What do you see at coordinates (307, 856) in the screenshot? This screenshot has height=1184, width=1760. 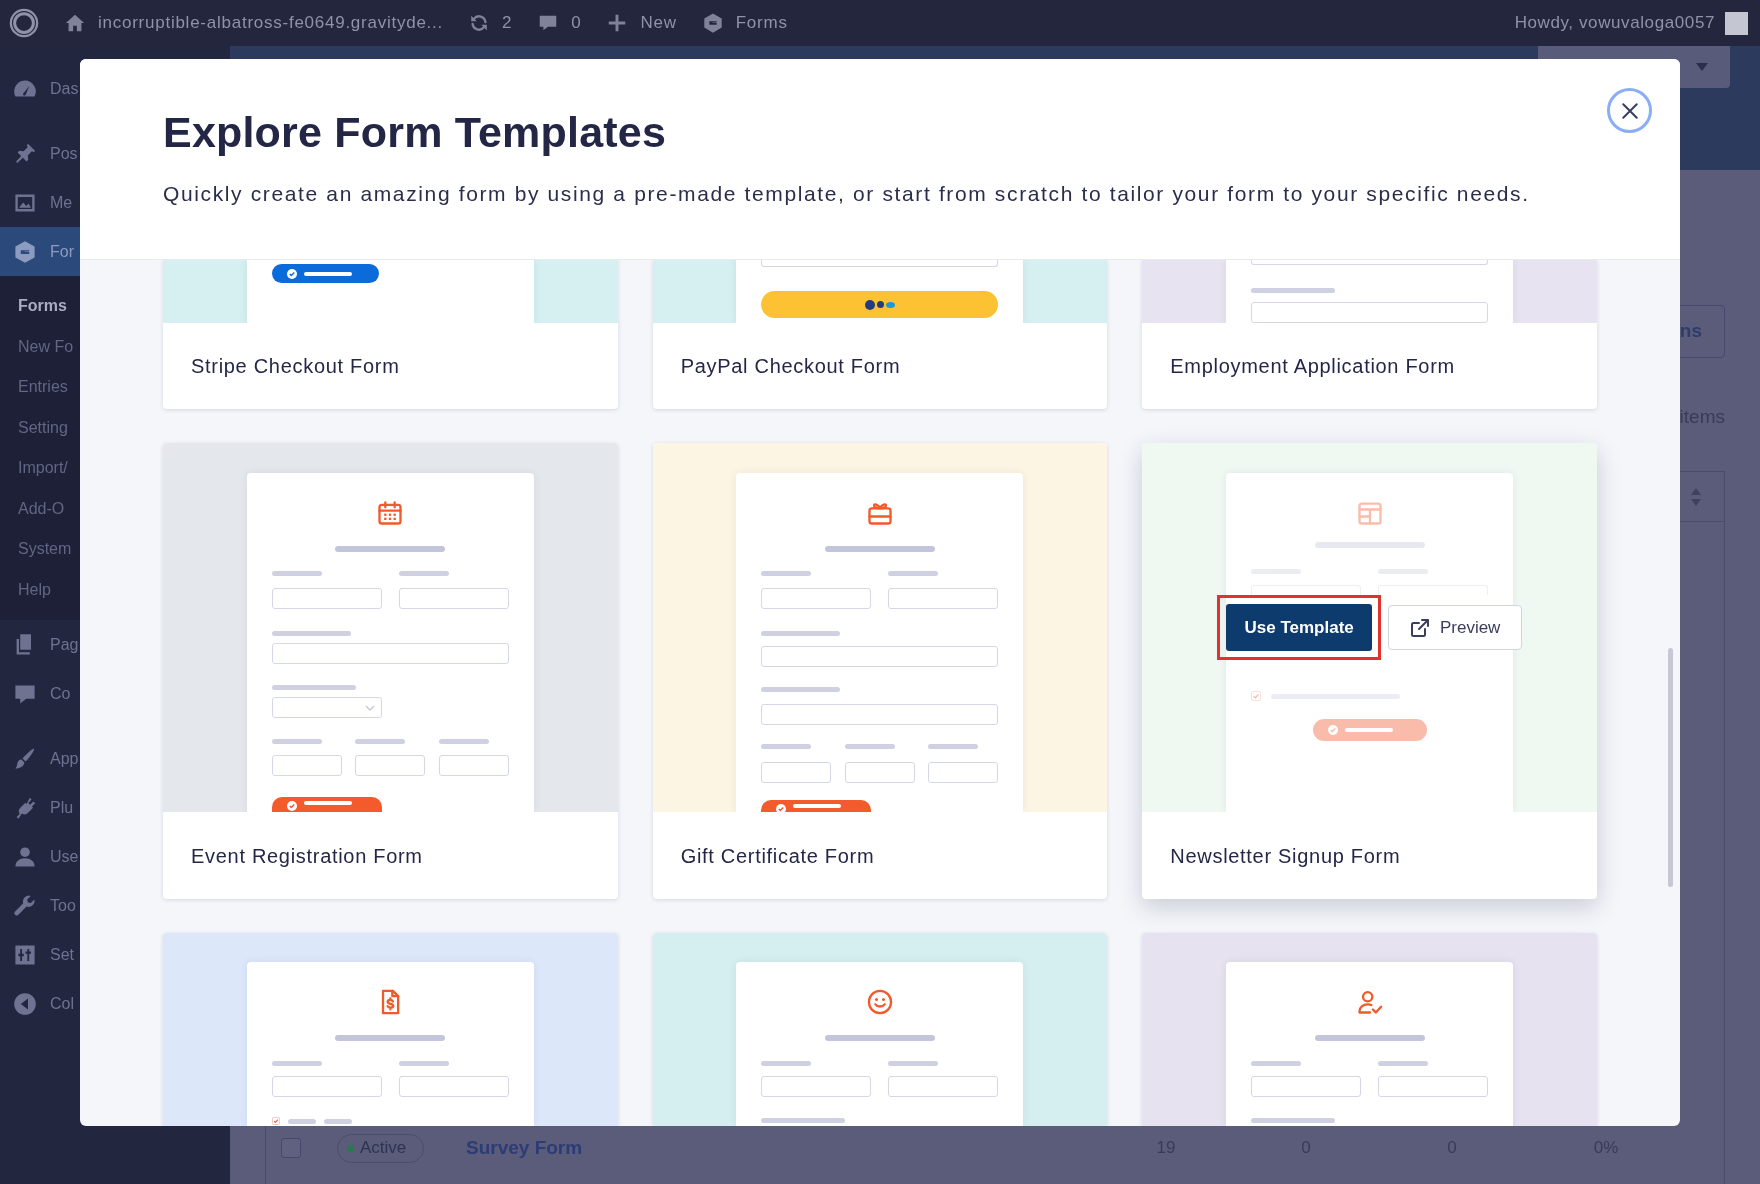 I see `template-title: Event Registration Form` at bounding box center [307, 856].